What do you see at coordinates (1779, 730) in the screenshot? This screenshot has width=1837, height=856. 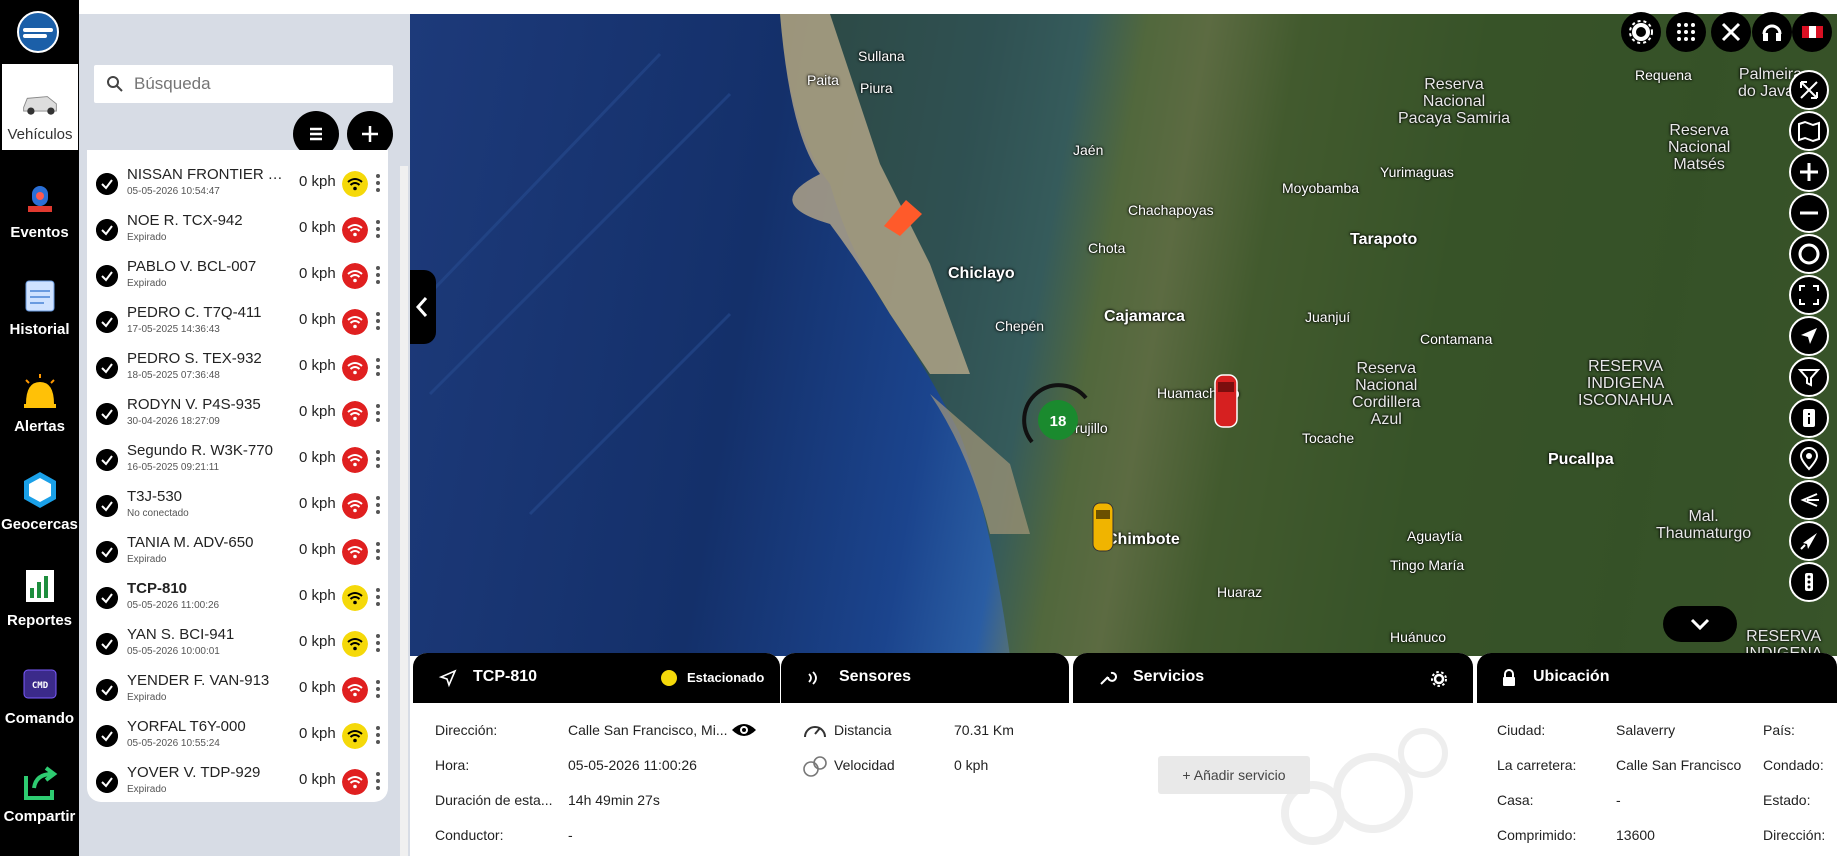 I see `field-label: País:` at bounding box center [1779, 730].